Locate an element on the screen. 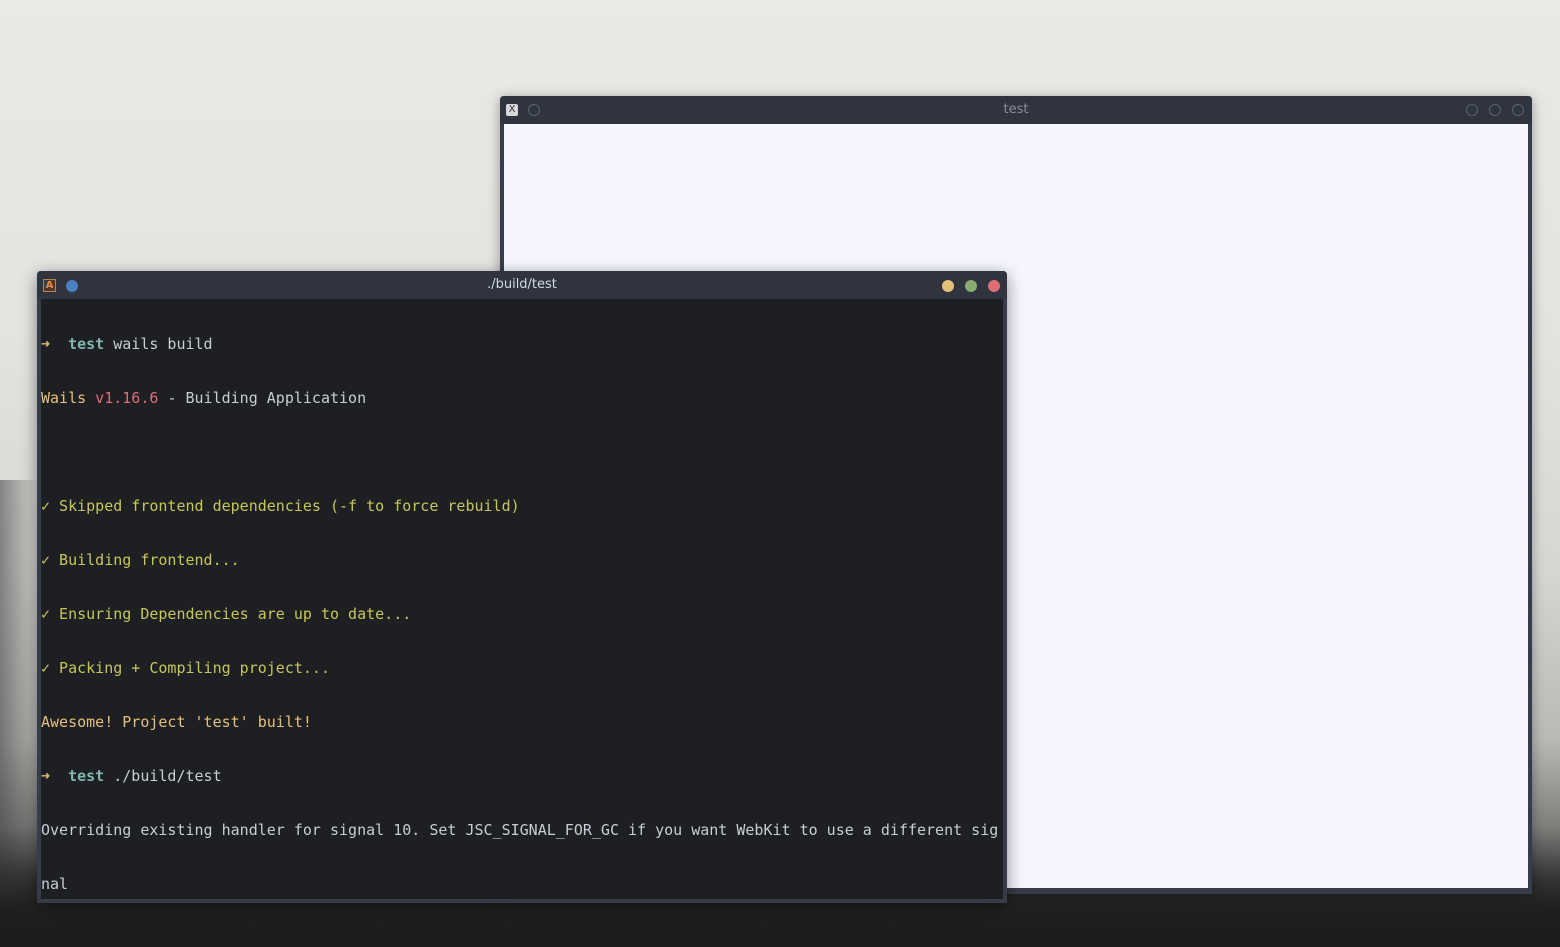  wails-version: v1.16.6 is located at coordinates (122, 398).